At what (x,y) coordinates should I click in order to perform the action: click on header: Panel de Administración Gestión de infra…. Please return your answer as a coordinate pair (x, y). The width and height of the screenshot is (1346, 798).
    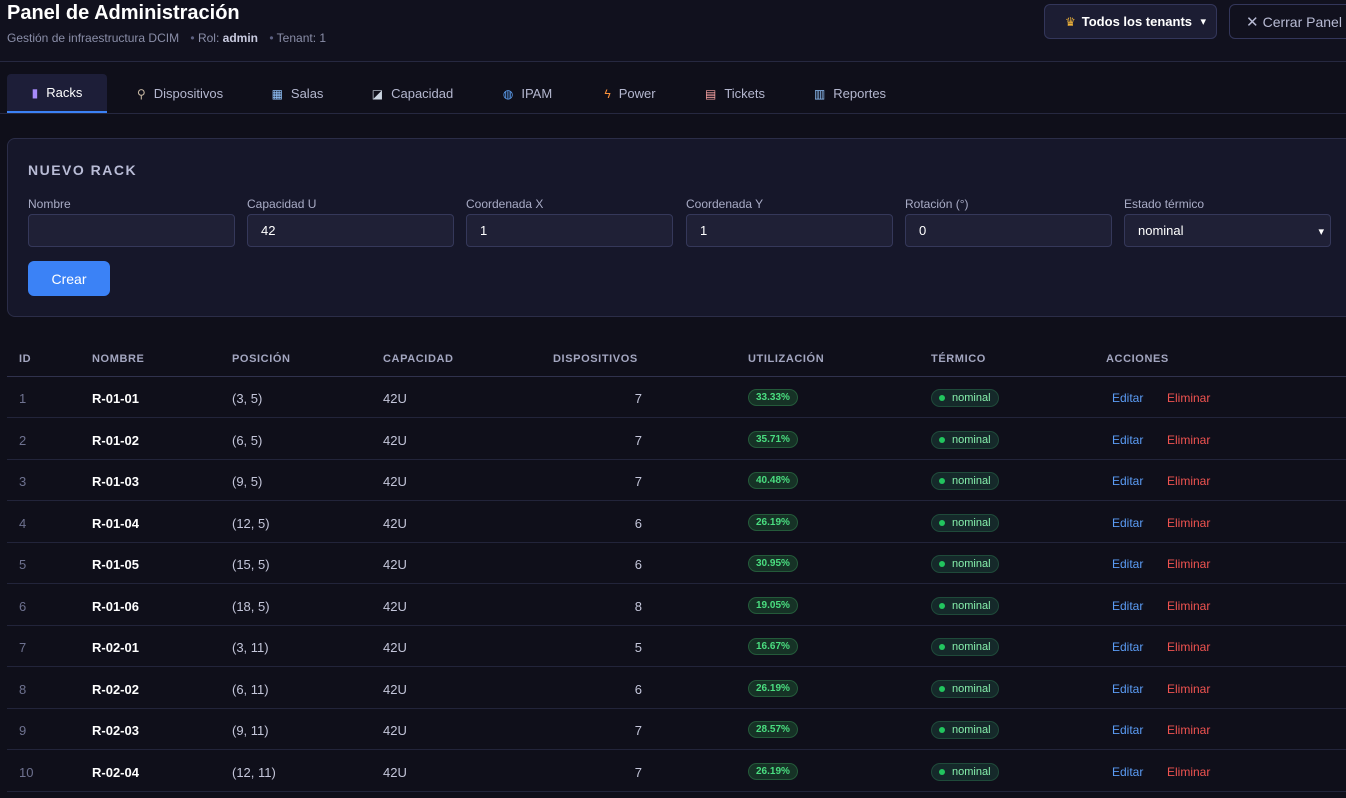
    Looking at the image, I should click on (673, 31).